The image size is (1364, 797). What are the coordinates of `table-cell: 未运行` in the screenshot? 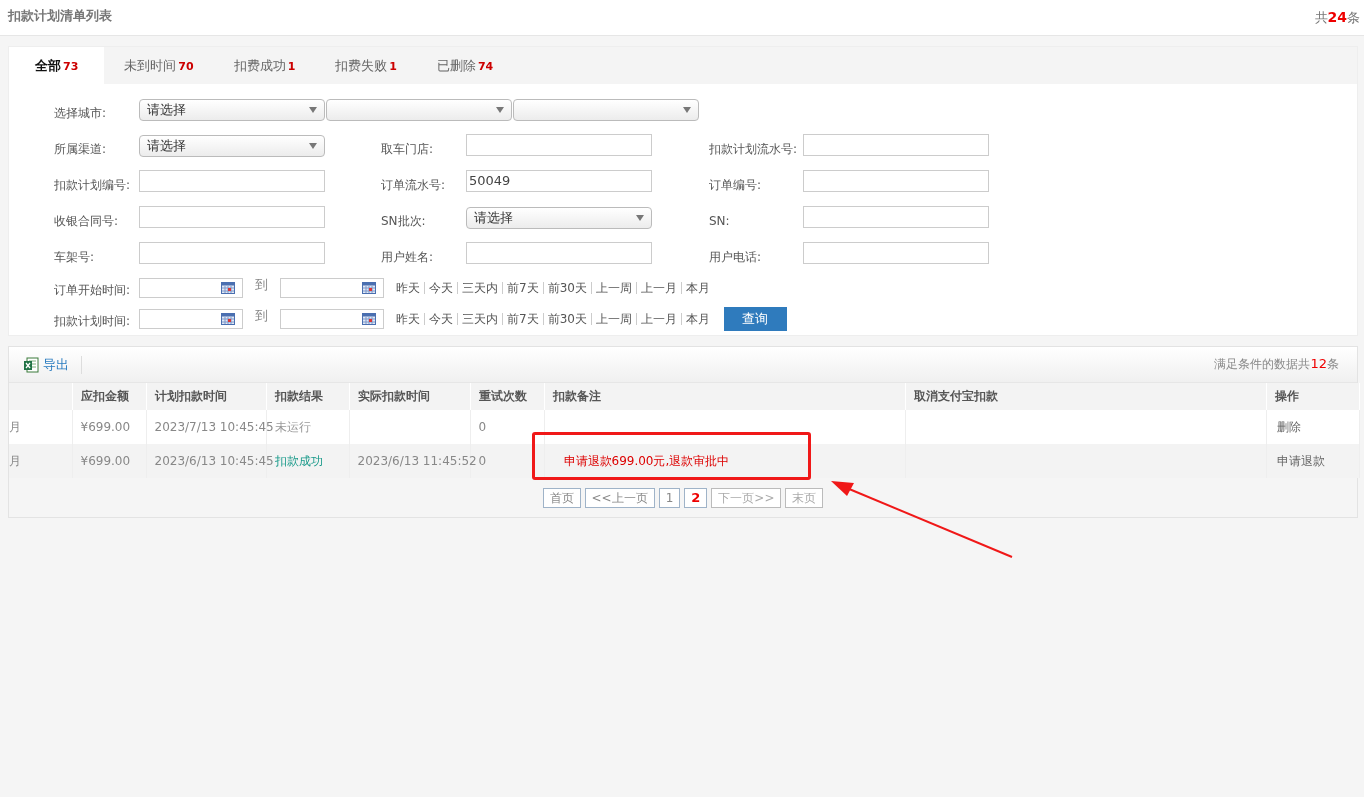 It's located at (292, 426).